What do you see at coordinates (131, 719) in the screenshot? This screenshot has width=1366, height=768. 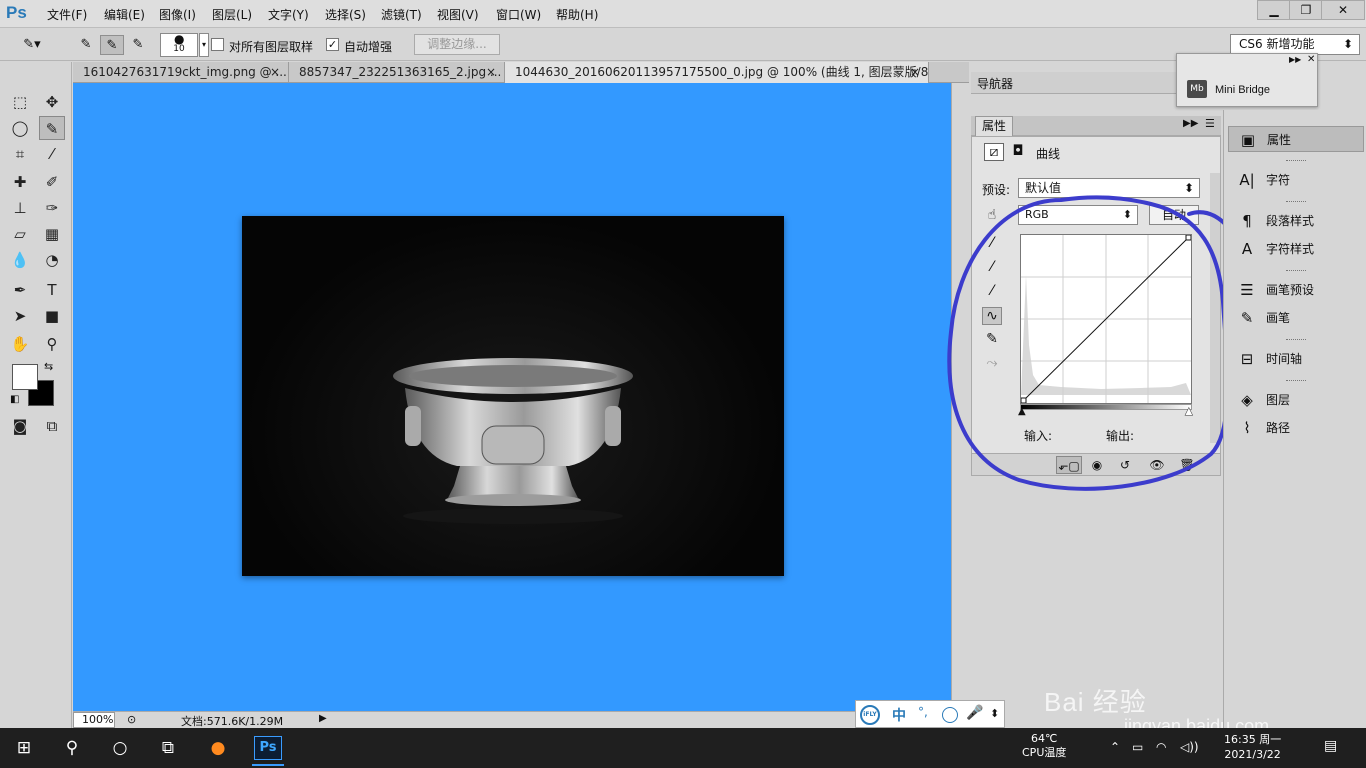 I see `status-info-icon: ⊙` at bounding box center [131, 719].